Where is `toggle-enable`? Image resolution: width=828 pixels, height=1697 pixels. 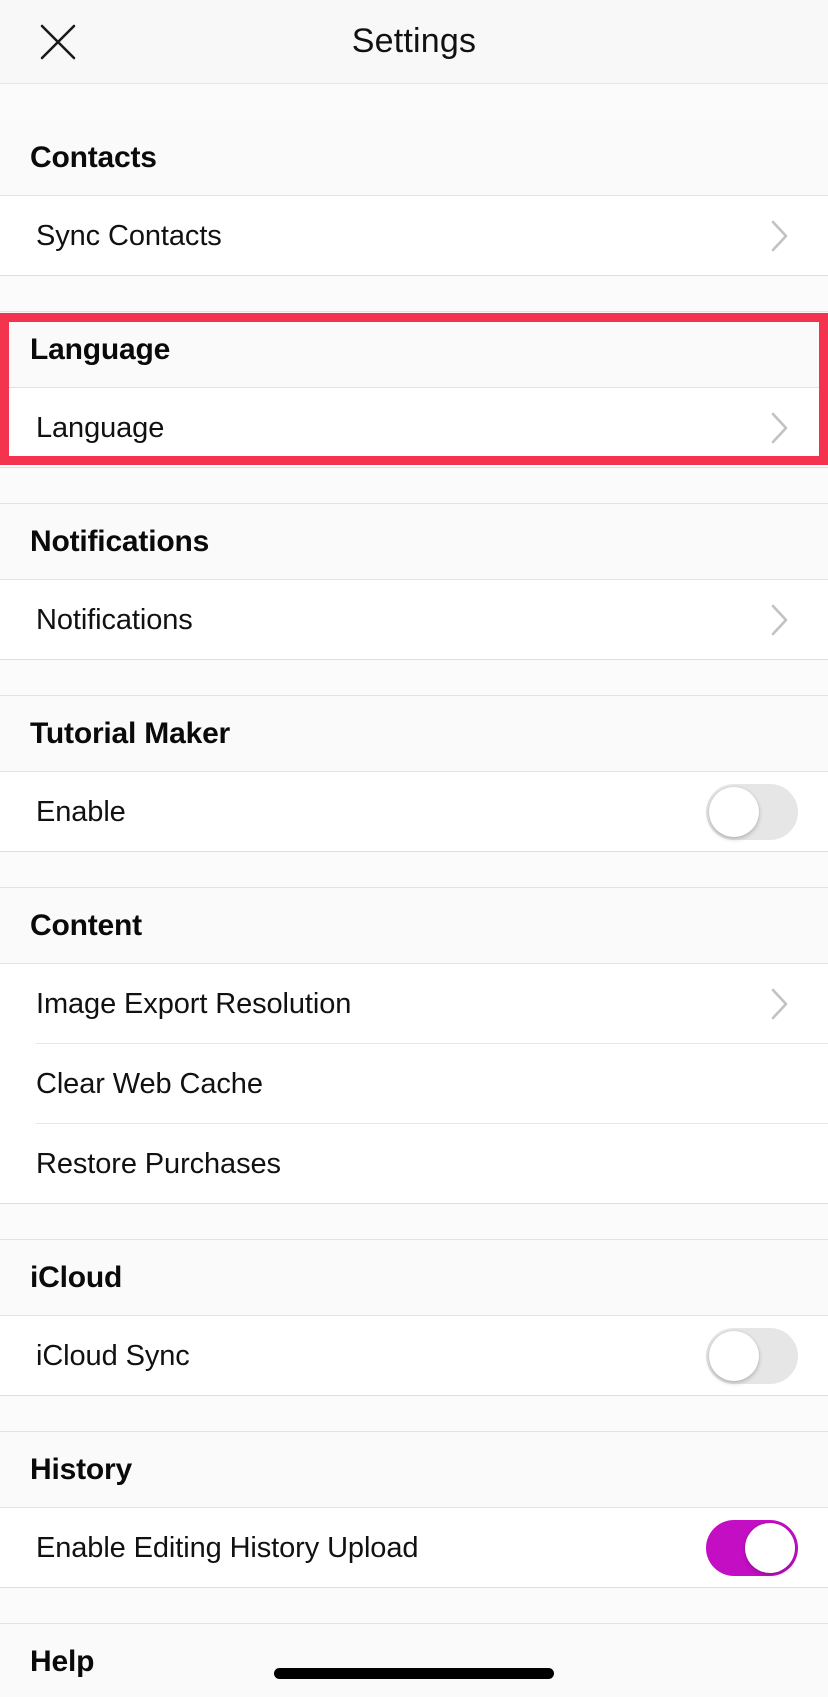
toggle-enable is located at coordinates (752, 812).